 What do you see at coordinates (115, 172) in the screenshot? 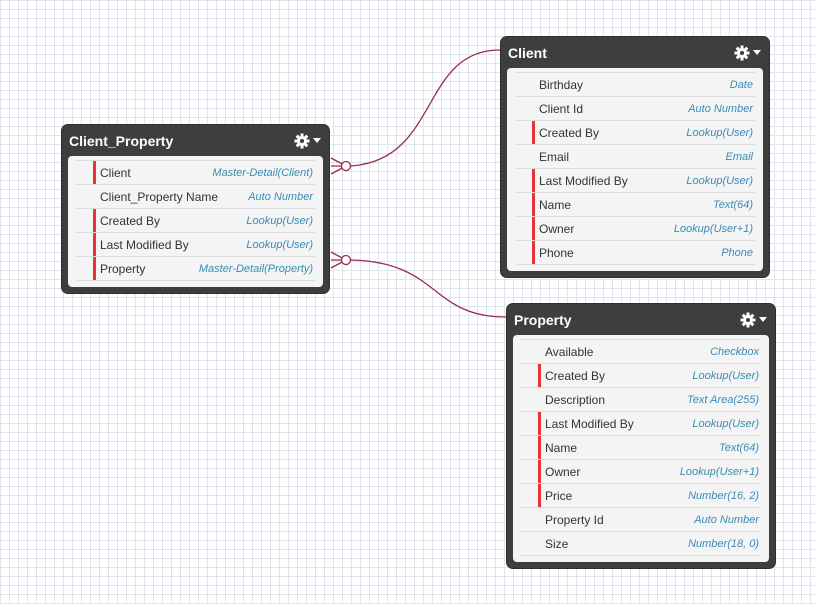
I see `field-name: Client` at bounding box center [115, 172].